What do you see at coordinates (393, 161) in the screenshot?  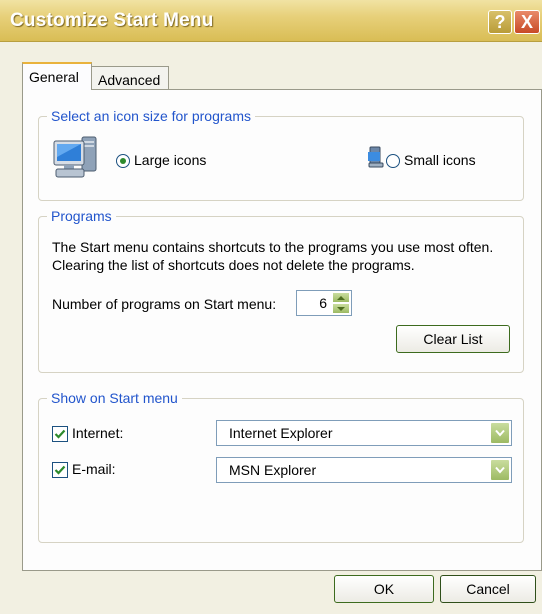 I see `small-icons-radio` at bounding box center [393, 161].